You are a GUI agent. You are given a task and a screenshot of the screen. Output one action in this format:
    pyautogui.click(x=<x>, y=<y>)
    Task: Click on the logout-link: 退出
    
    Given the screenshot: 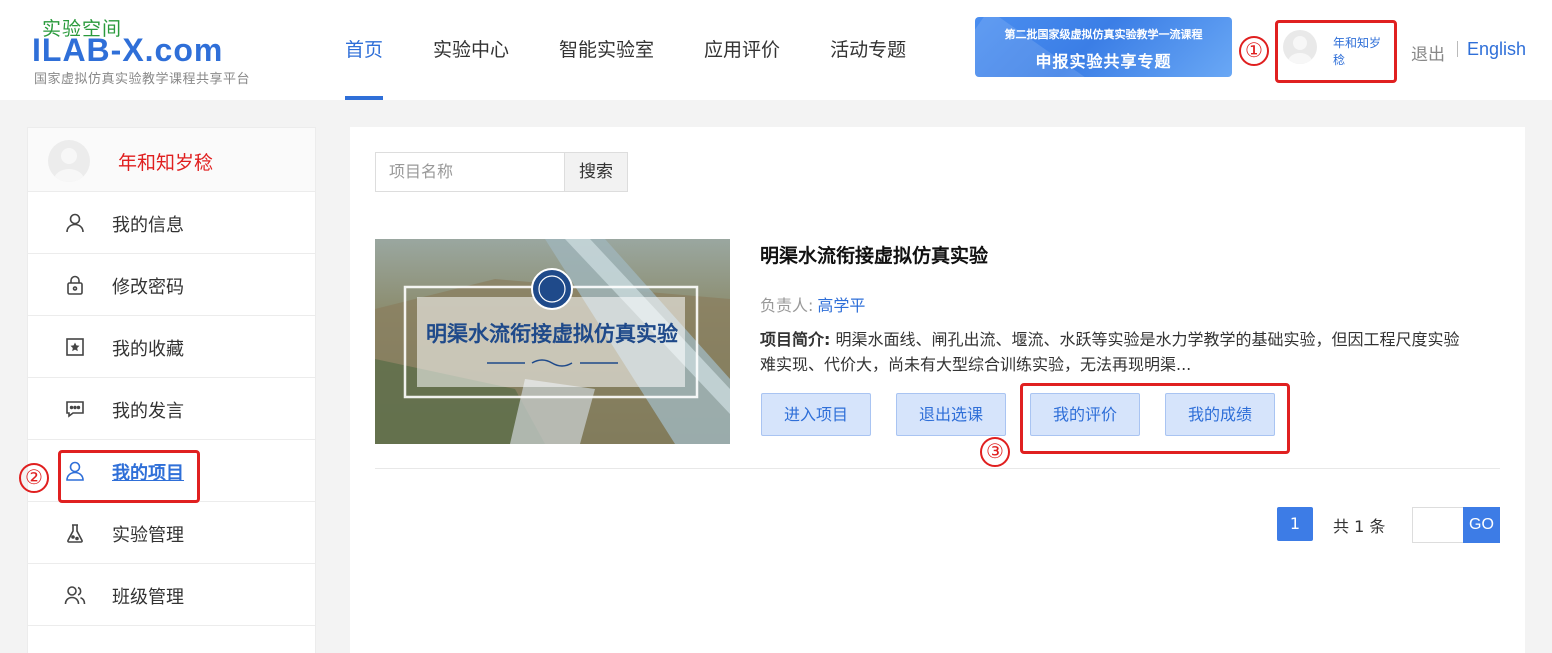 What is the action you would take?
    pyautogui.click(x=1428, y=52)
    